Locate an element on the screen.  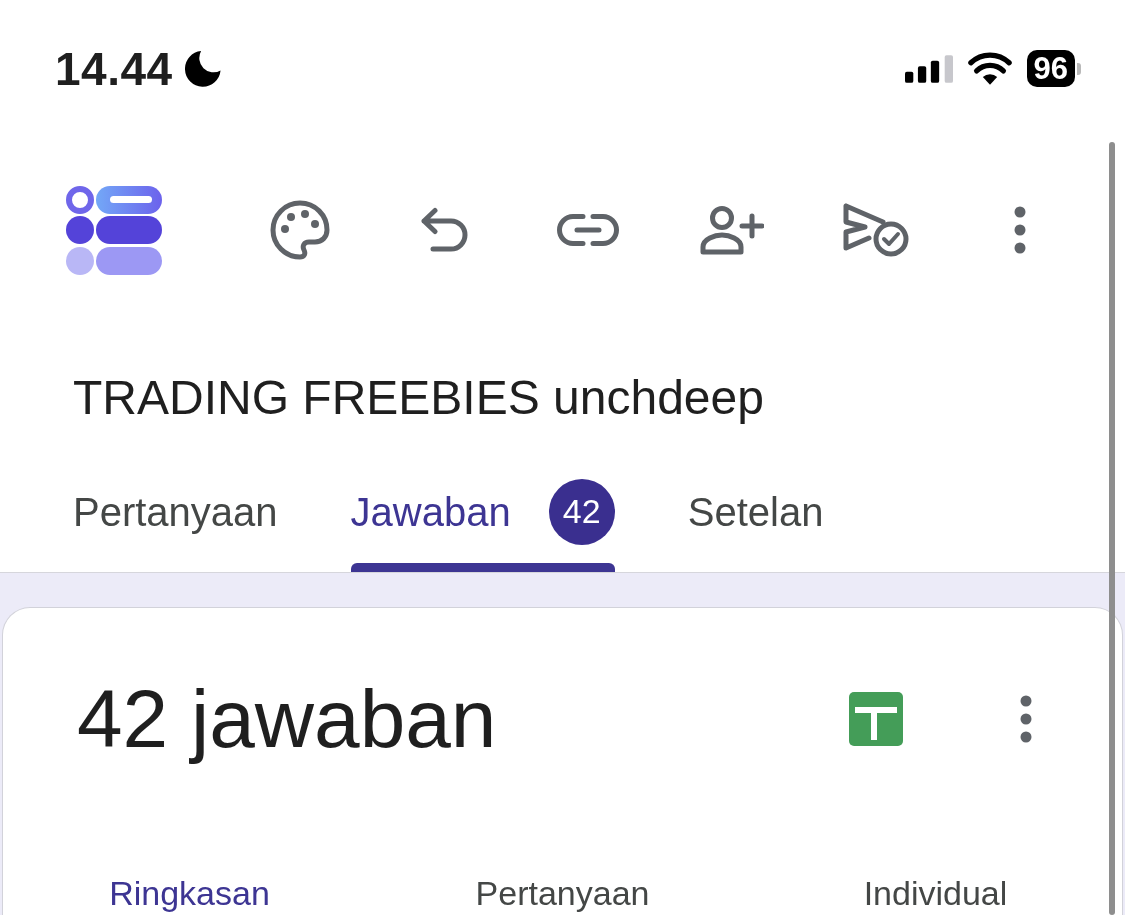
send-check-icon is located at coordinates (876, 230).